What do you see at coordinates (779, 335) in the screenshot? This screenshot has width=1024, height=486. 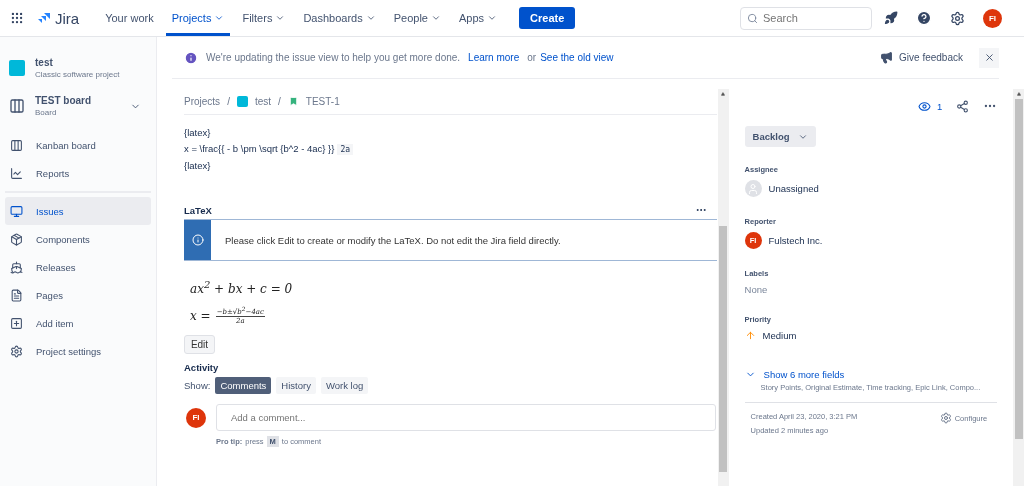 I see `field-value: Medium` at bounding box center [779, 335].